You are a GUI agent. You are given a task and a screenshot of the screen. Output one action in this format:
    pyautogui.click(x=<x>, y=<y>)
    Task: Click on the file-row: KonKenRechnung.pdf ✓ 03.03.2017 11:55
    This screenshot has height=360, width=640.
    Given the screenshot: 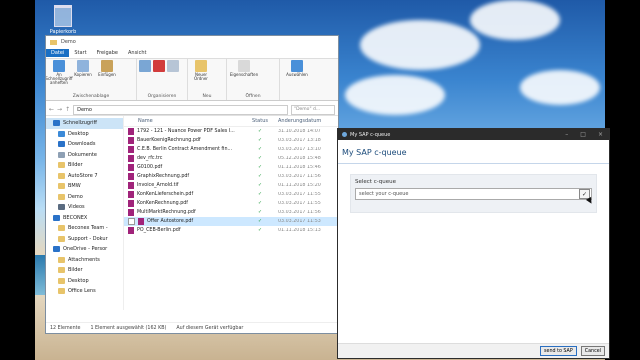 What is the action you would take?
    pyautogui.click(x=231, y=203)
    